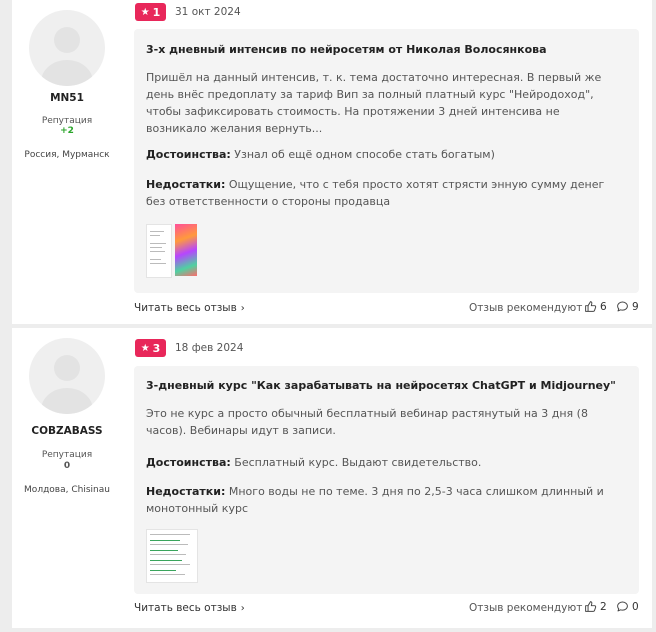 The image size is (656, 632). I want to click on likes-count: 6, so click(603, 306).